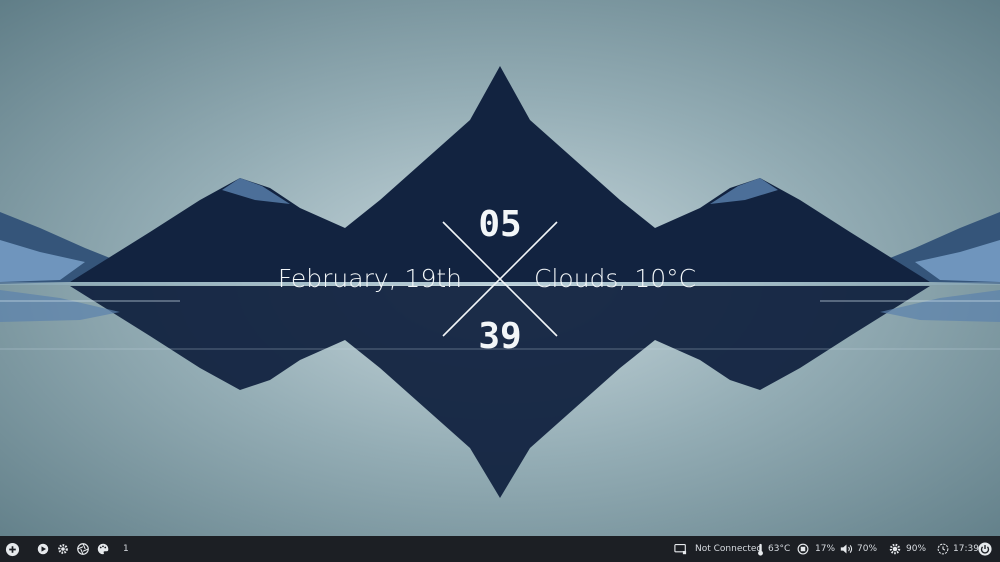 The height and width of the screenshot is (562, 1000). Describe the element at coordinates (126, 549) in the screenshot. I see `workspace-indicator: 1` at that location.